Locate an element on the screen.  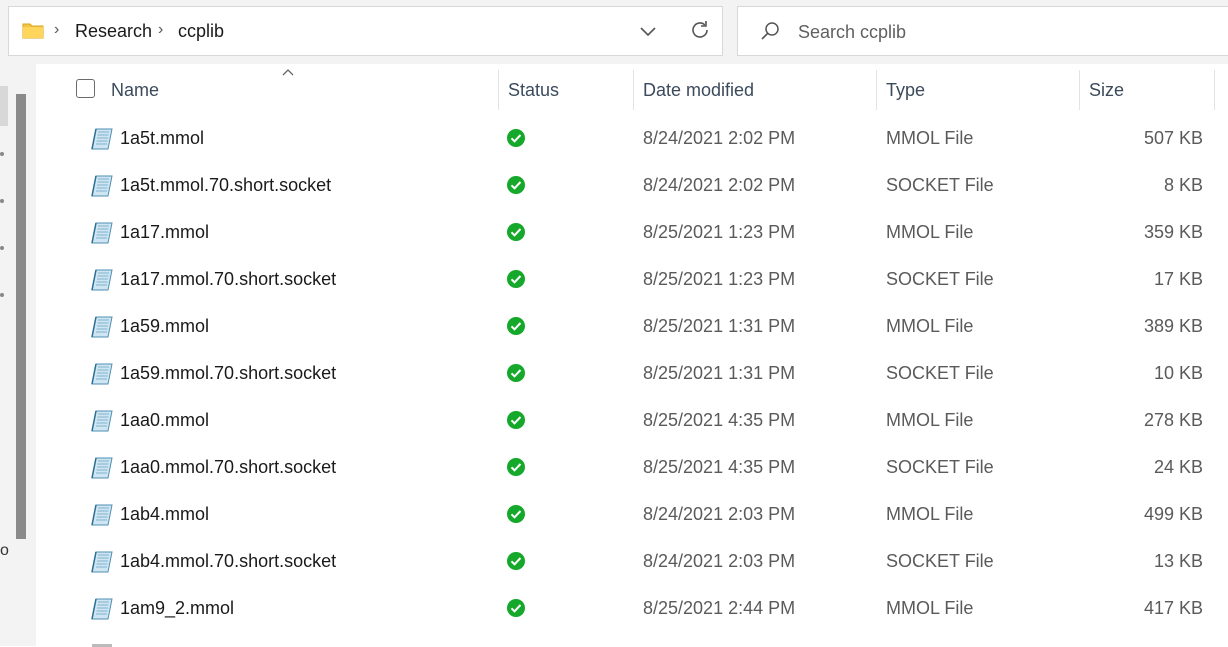
file-name: 1a17.mmol.70.short.socket is located at coordinates (228, 279).